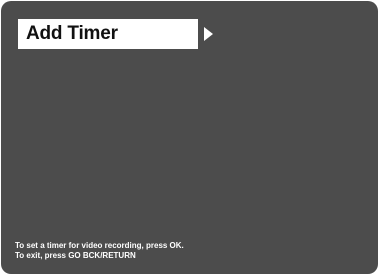 Image resolution: width=379 pixels, height=275 pixels. What do you see at coordinates (208, 34) in the screenshot?
I see `triangle-right-icon` at bounding box center [208, 34].